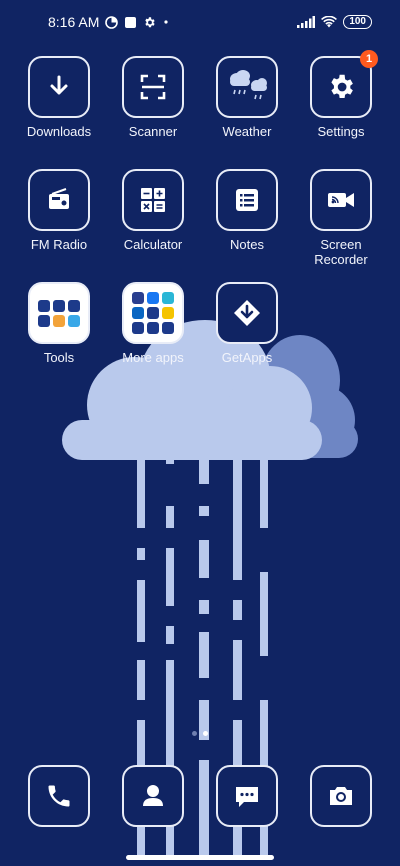  What do you see at coordinates (59, 87) in the screenshot?
I see `download-icon` at bounding box center [59, 87].